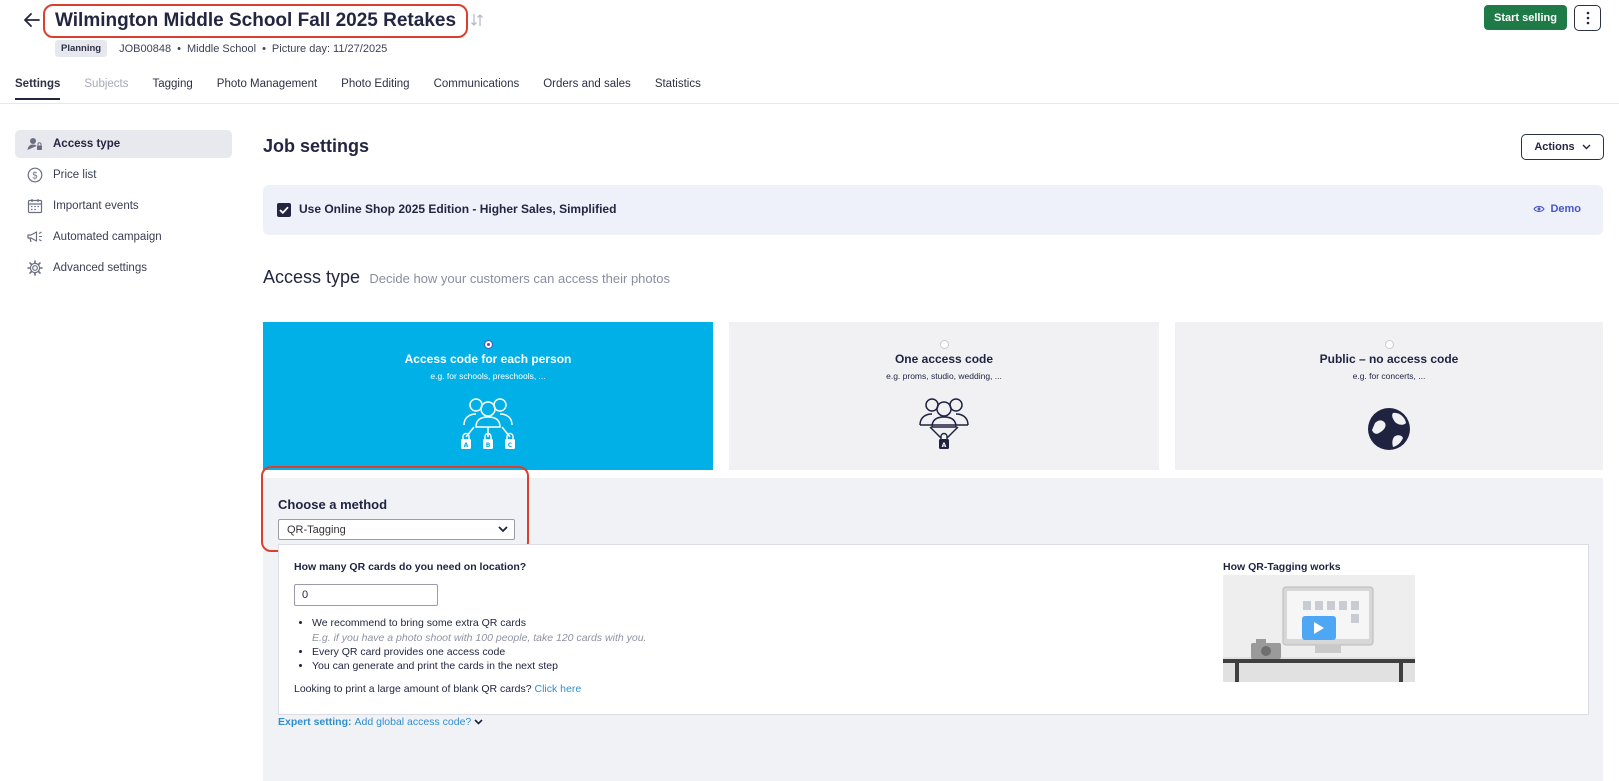  Describe the element at coordinates (1565, 209) in the screenshot. I see `demo-label: Demo` at that location.